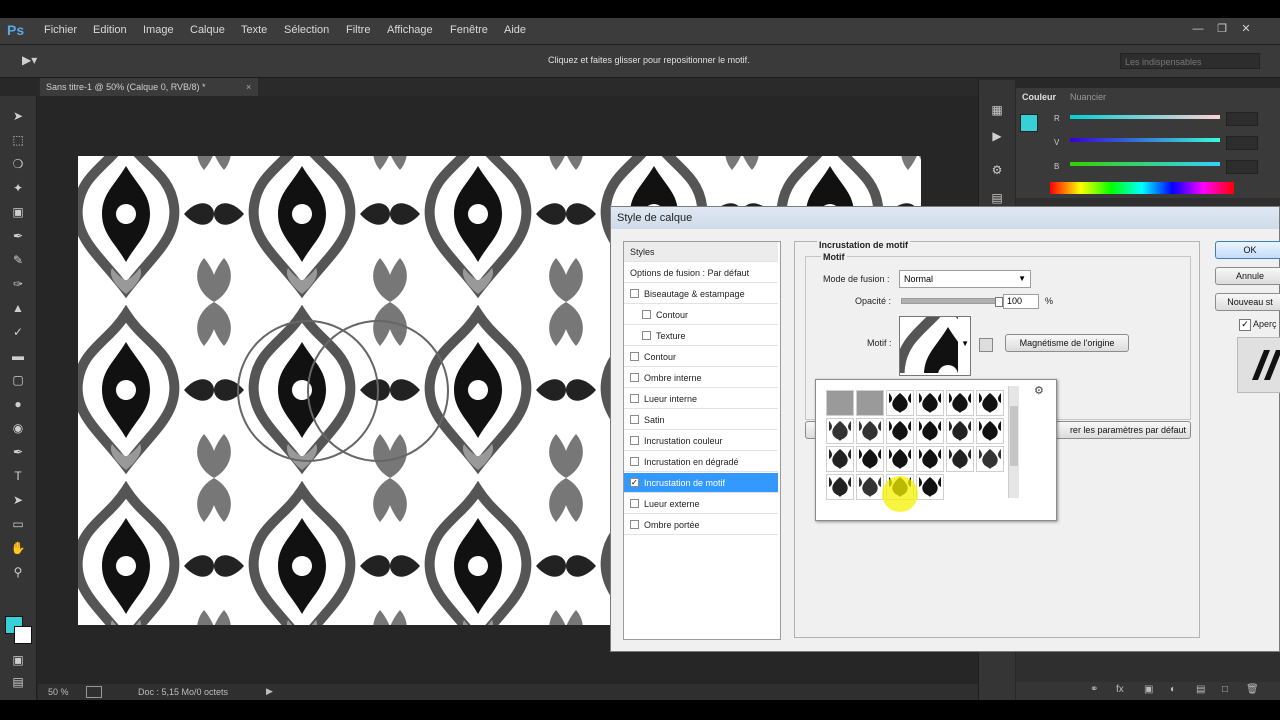 This screenshot has width=1280, height=720. What do you see at coordinates (18, 260) in the screenshot?
I see `healing-brush-icon: ✎` at bounding box center [18, 260].